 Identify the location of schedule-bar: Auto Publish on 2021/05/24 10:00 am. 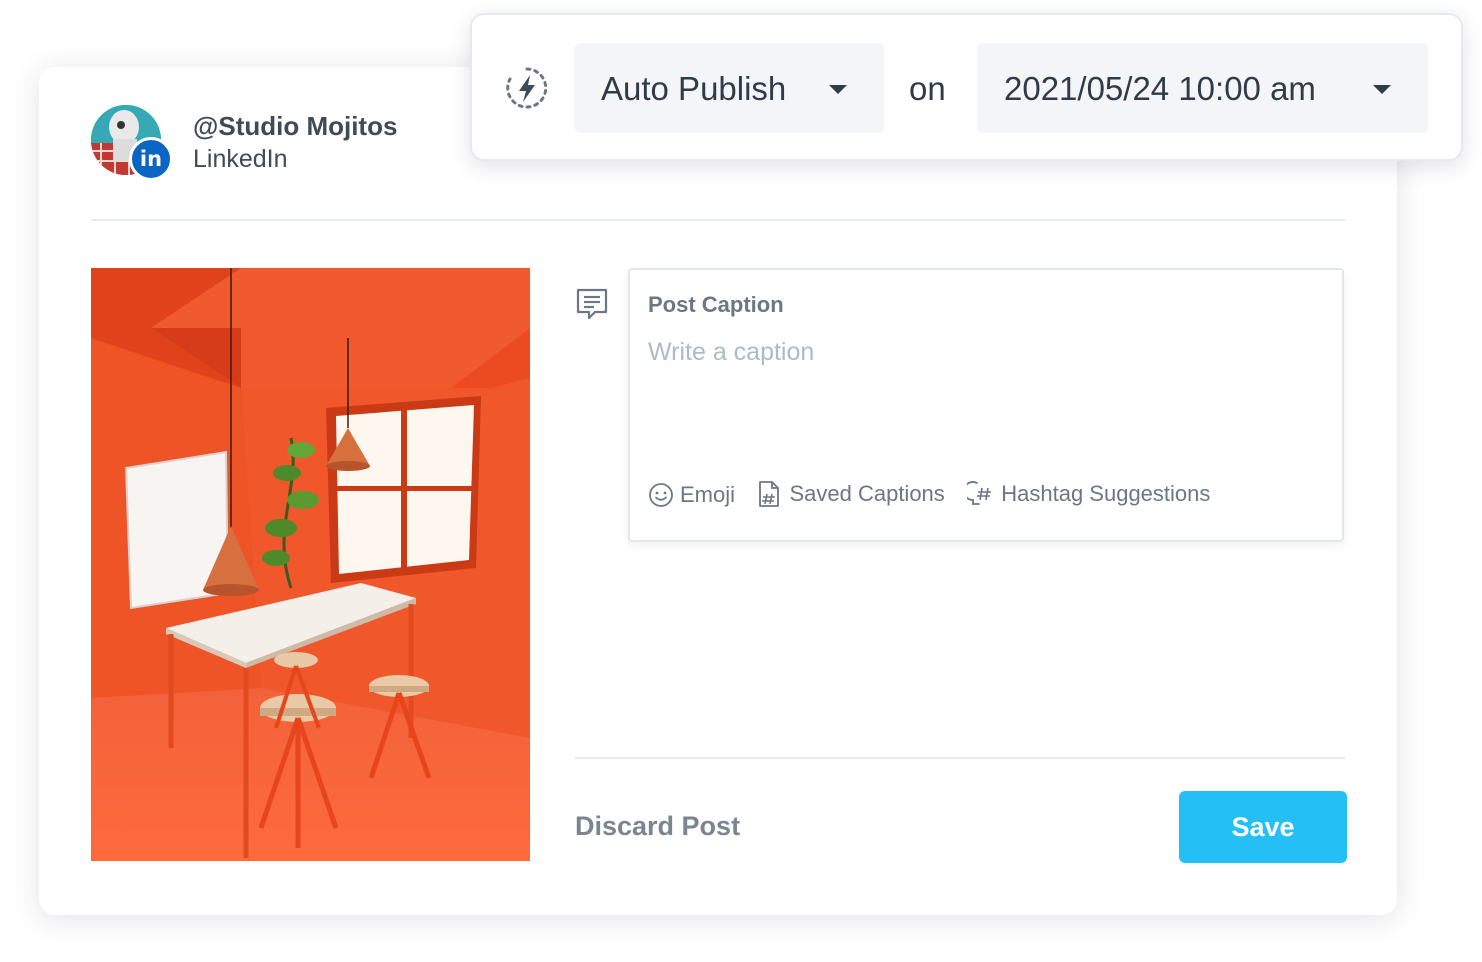
(966, 87).